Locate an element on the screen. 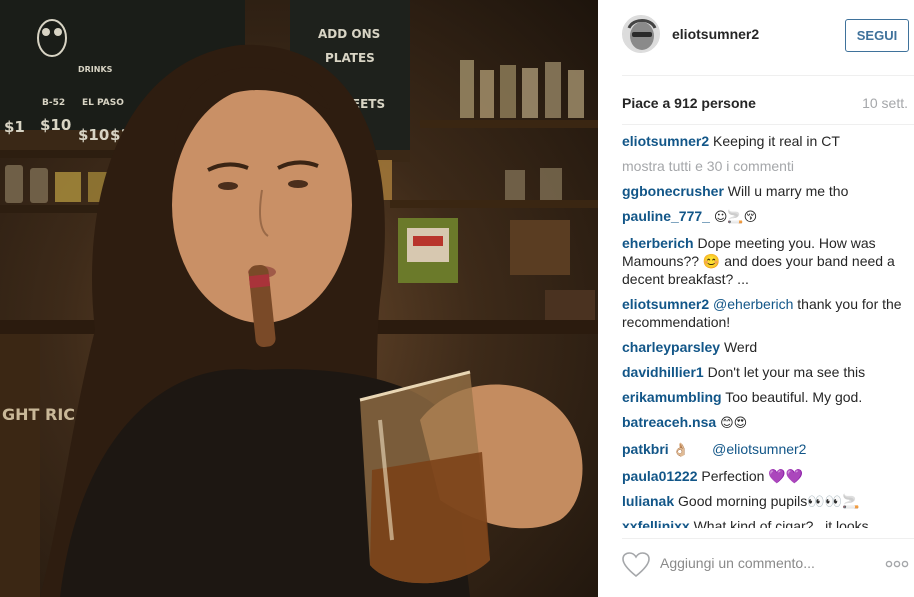  comment-item: charleyparsley Werd is located at coordinates (762, 347).